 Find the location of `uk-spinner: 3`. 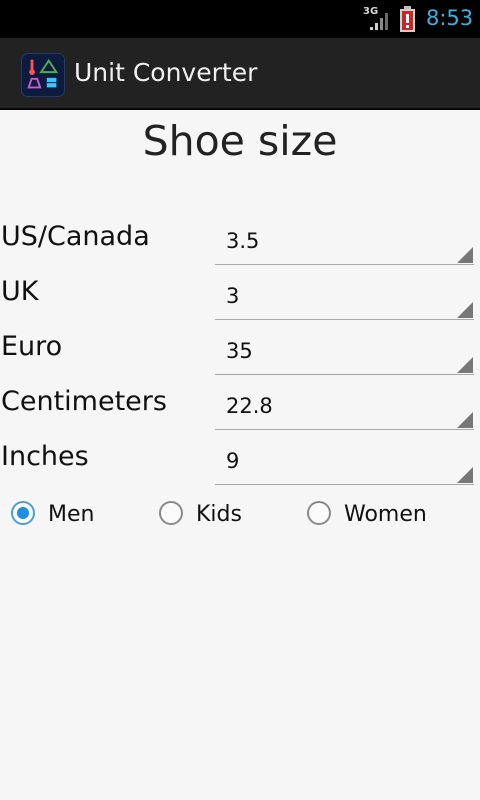

uk-spinner: 3 is located at coordinates (344, 296).